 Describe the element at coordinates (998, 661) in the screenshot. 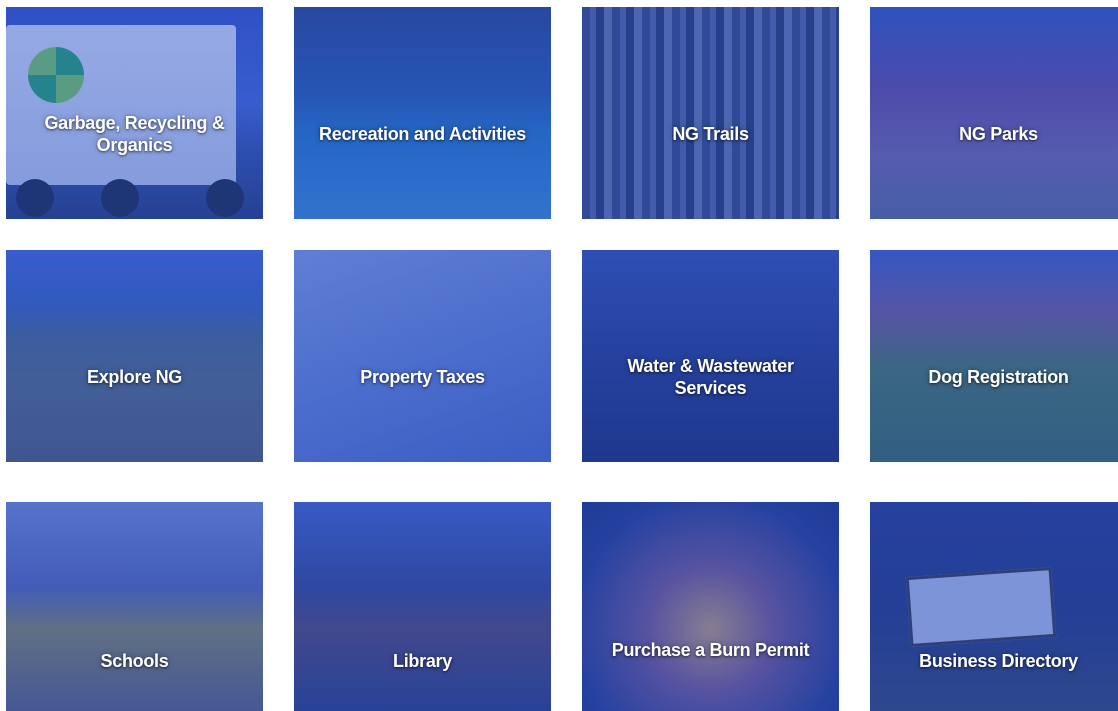

I see `tile-label: Business Directory` at that location.